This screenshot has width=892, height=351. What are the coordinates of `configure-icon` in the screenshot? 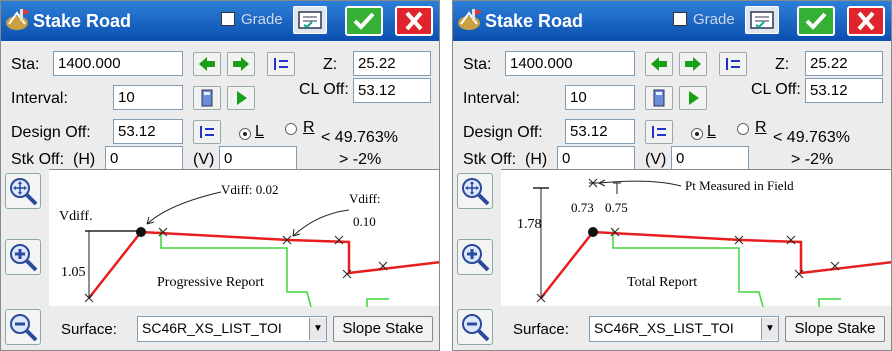 It's located at (762, 20).